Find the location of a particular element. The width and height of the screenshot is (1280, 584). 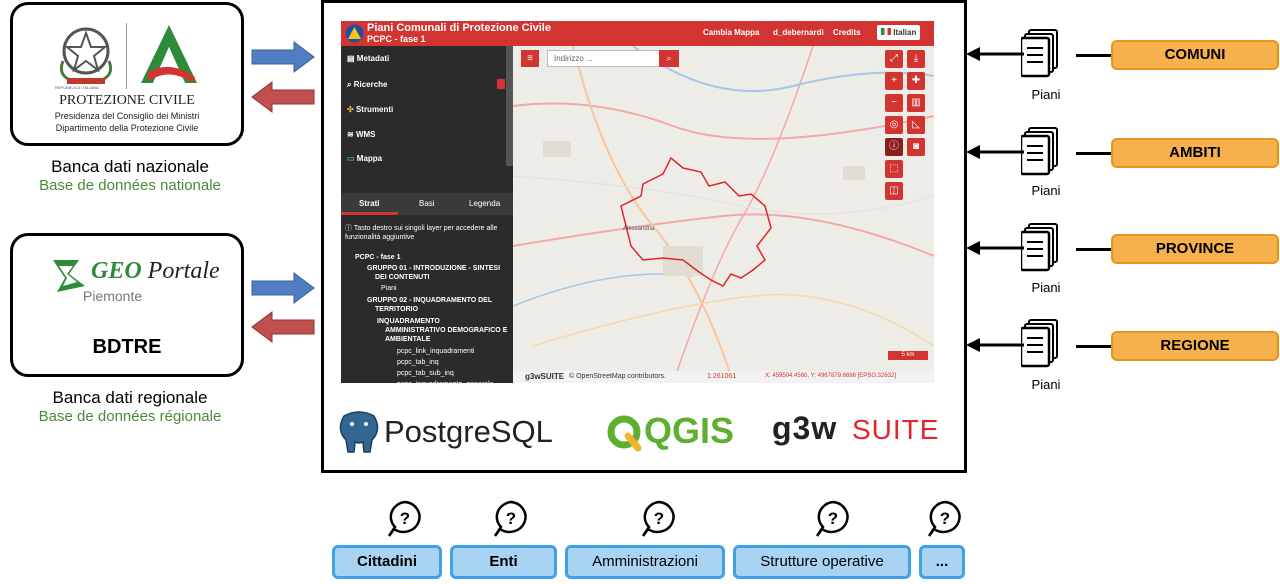

tree-item: GRUPPO 01 - INTRODUZIONE - SINTESI is located at coordinates (433, 268).